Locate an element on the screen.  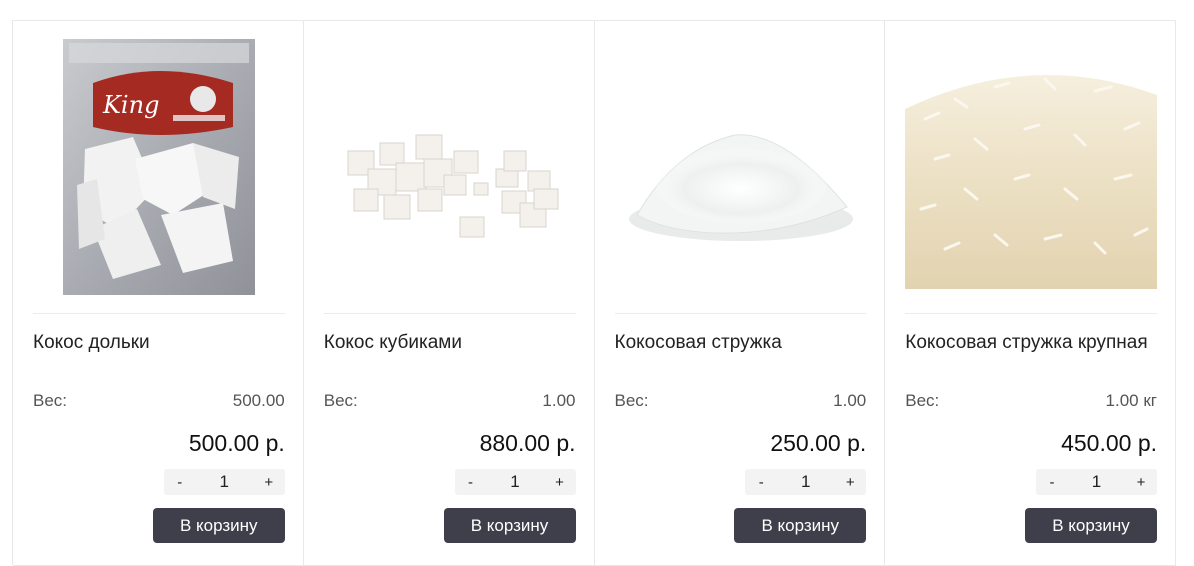
product-price: 500.00 р. is located at coordinates (236, 443).